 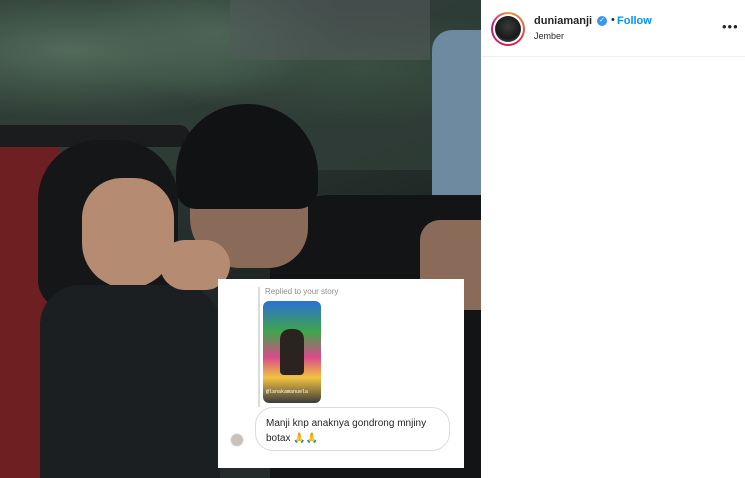 I want to click on reply-line, so click(x=259, y=347).